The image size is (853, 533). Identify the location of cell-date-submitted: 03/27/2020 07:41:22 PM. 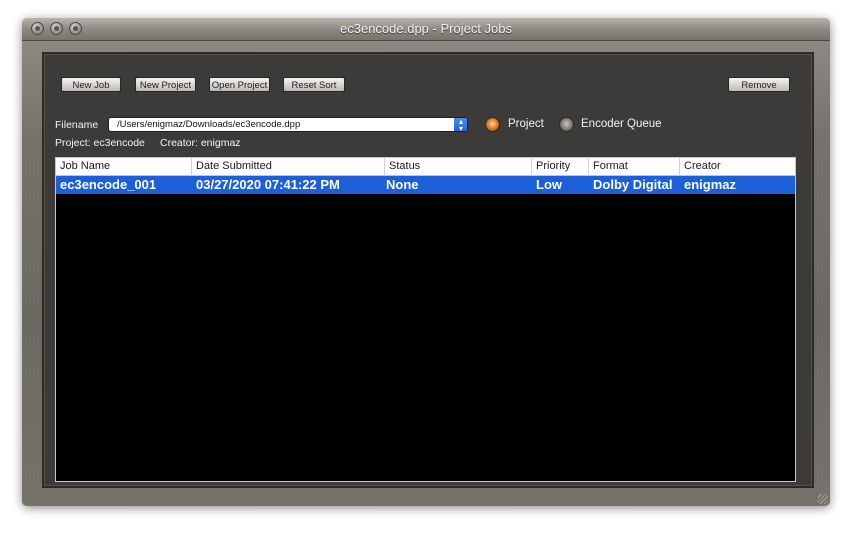
(268, 184).